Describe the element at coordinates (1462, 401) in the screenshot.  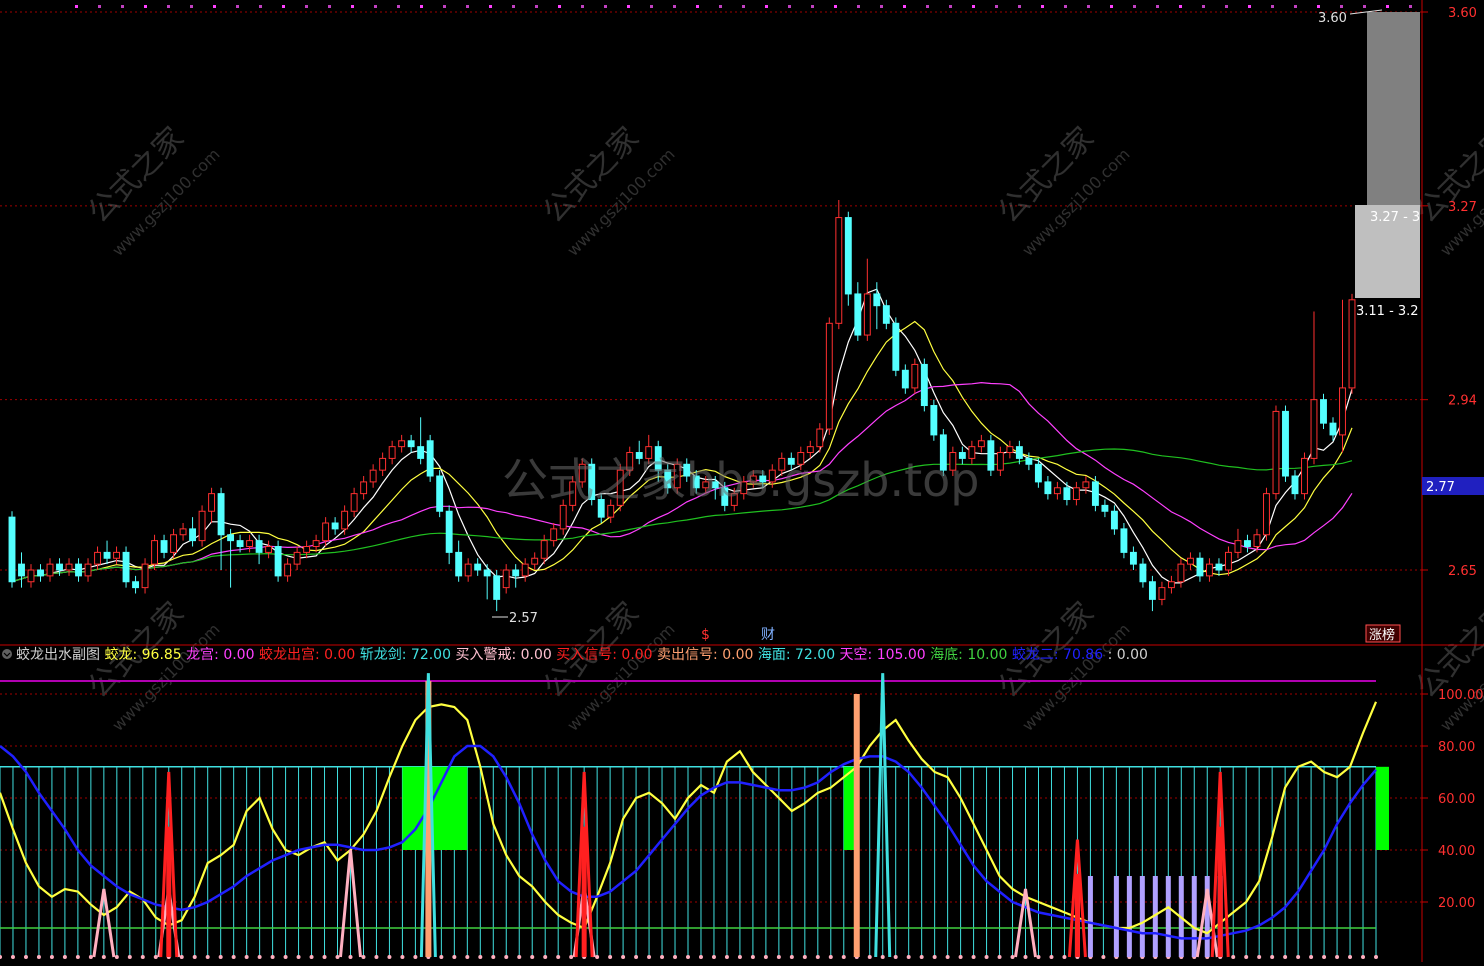
I see `price-tick-label: 2.94` at that location.